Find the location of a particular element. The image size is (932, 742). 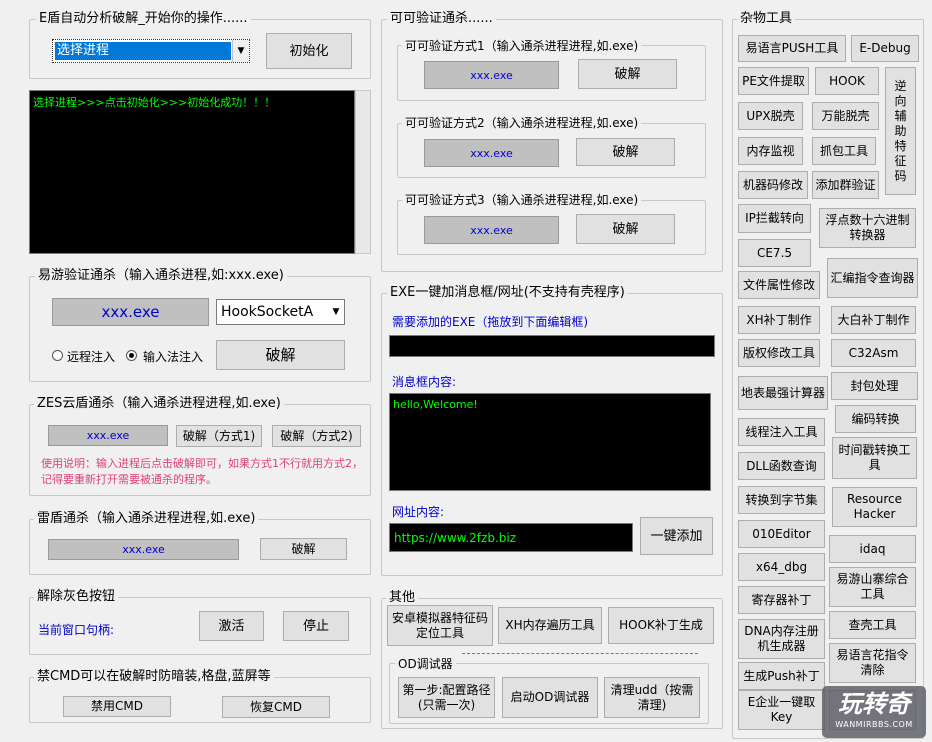

group-tools-title: 杂物工具 is located at coordinates (766, 19).